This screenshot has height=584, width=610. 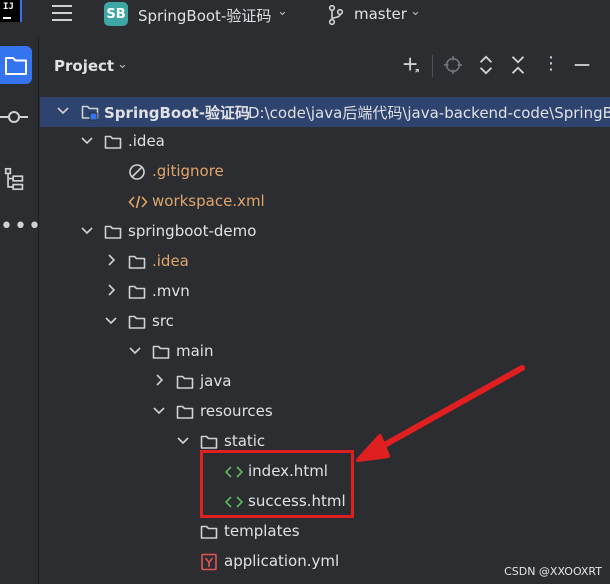 I want to click on hide-panel-icon, so click(x=582, y=65).